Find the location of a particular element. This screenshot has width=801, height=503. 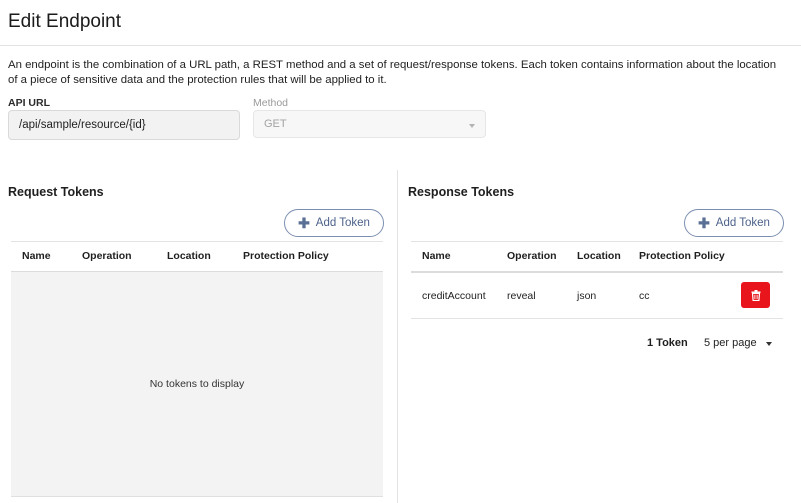

add-request-token-label: Add Token is located at coordinates (342, 223).